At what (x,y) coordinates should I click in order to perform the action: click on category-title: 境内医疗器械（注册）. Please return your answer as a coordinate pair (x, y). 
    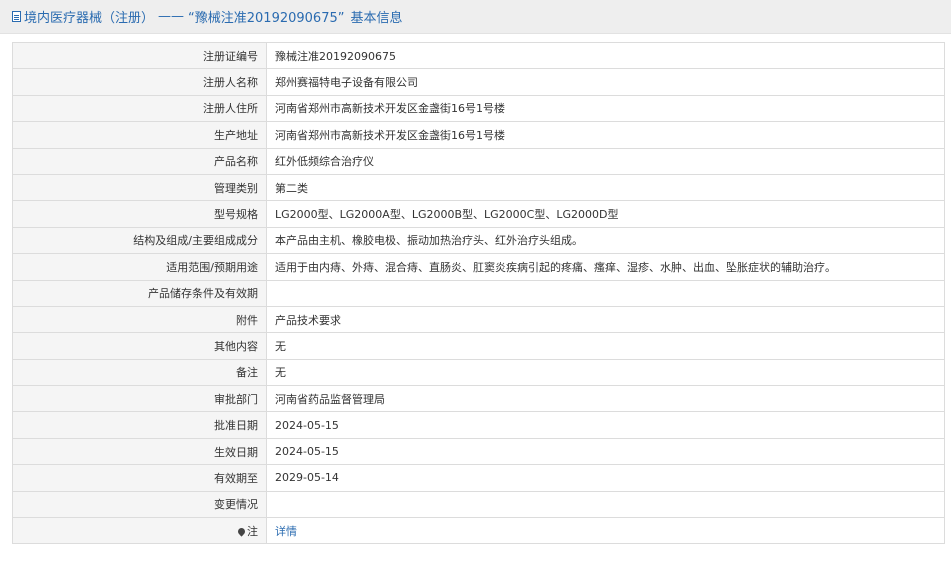
    Looking at the image, I should click on (89, 18).